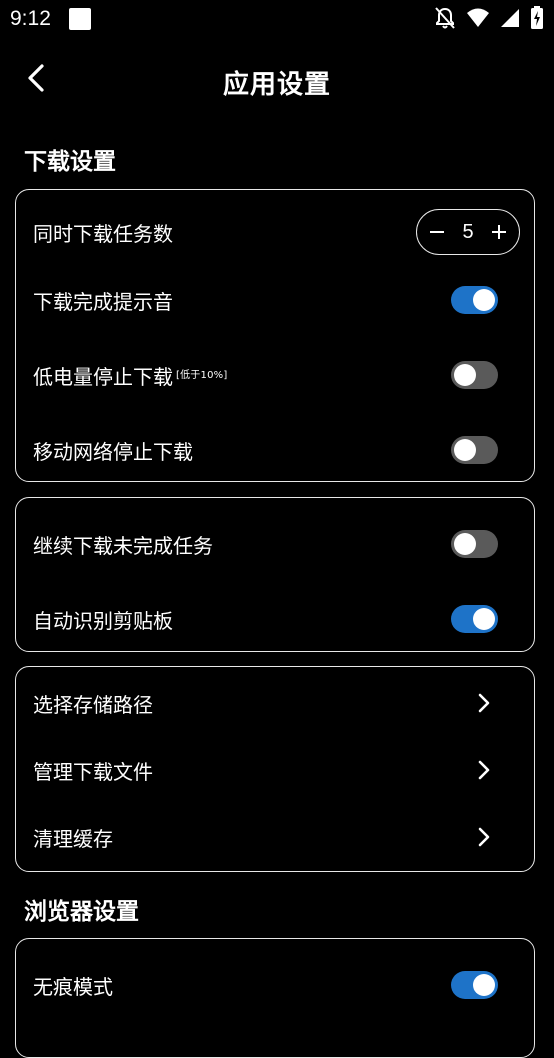 The image size is (554, 1058). I want to click on browser-settings-card: 无痕模式, so click(275, 998).